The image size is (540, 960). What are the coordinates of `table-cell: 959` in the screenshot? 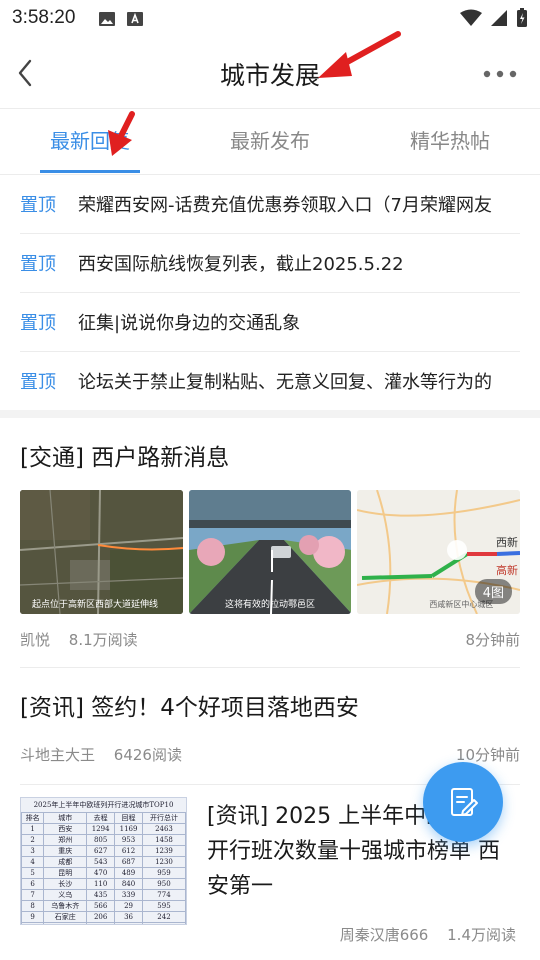 It's located at (163, 873).